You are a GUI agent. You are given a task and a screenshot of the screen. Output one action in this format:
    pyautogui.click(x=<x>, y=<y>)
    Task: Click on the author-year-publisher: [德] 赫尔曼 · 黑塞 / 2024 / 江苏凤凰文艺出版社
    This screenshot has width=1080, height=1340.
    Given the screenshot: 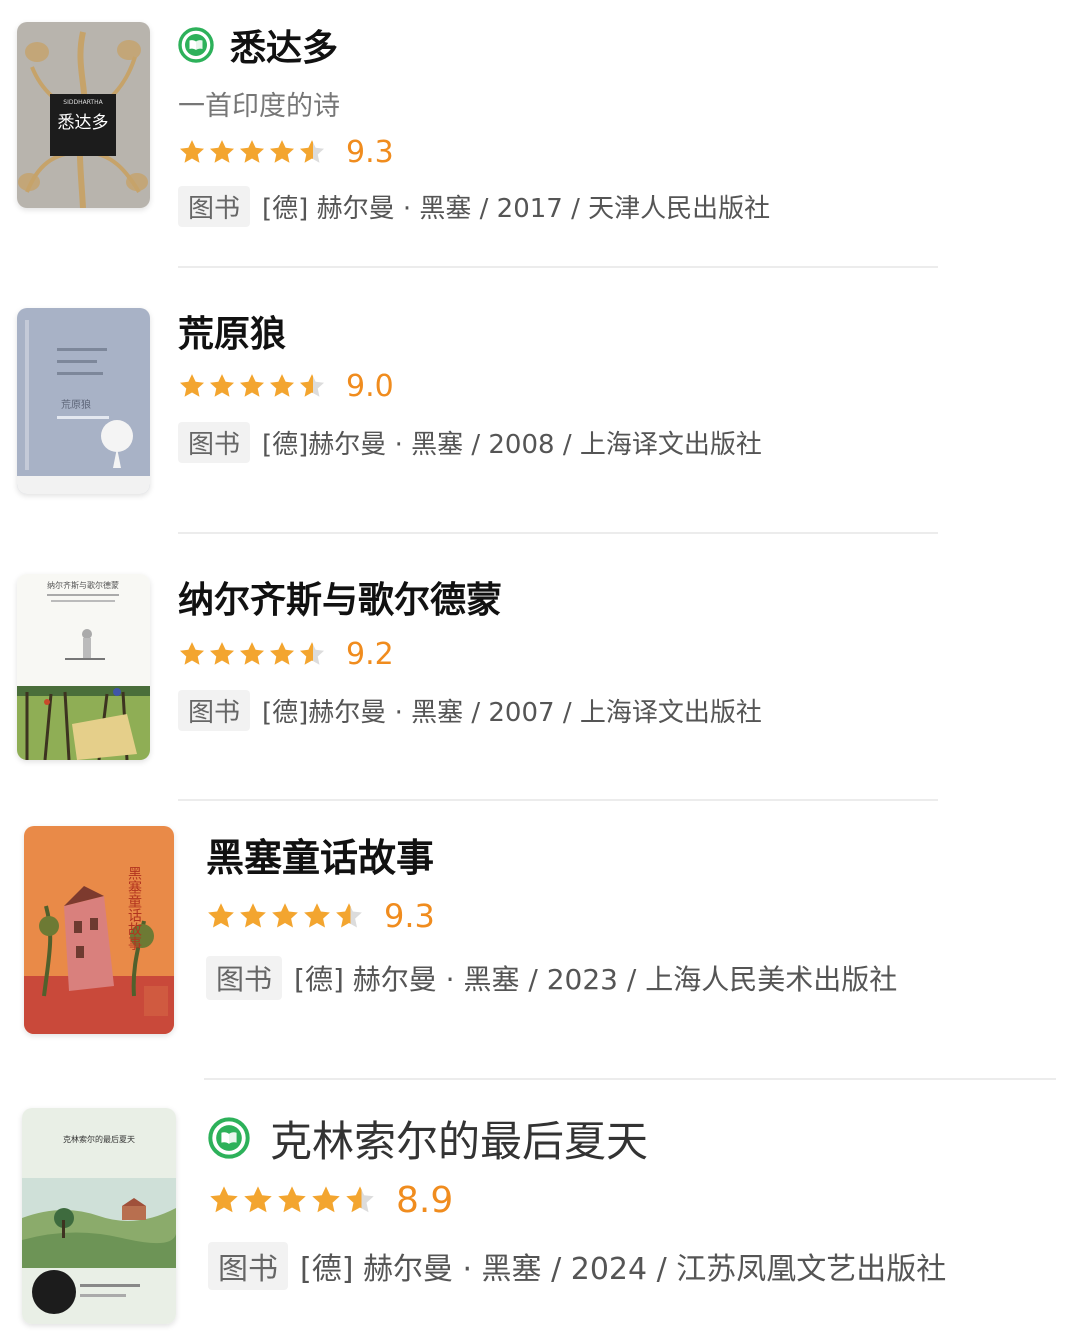 What is the action you would take?
    pyautogui.click(x=623, y=1269)
    